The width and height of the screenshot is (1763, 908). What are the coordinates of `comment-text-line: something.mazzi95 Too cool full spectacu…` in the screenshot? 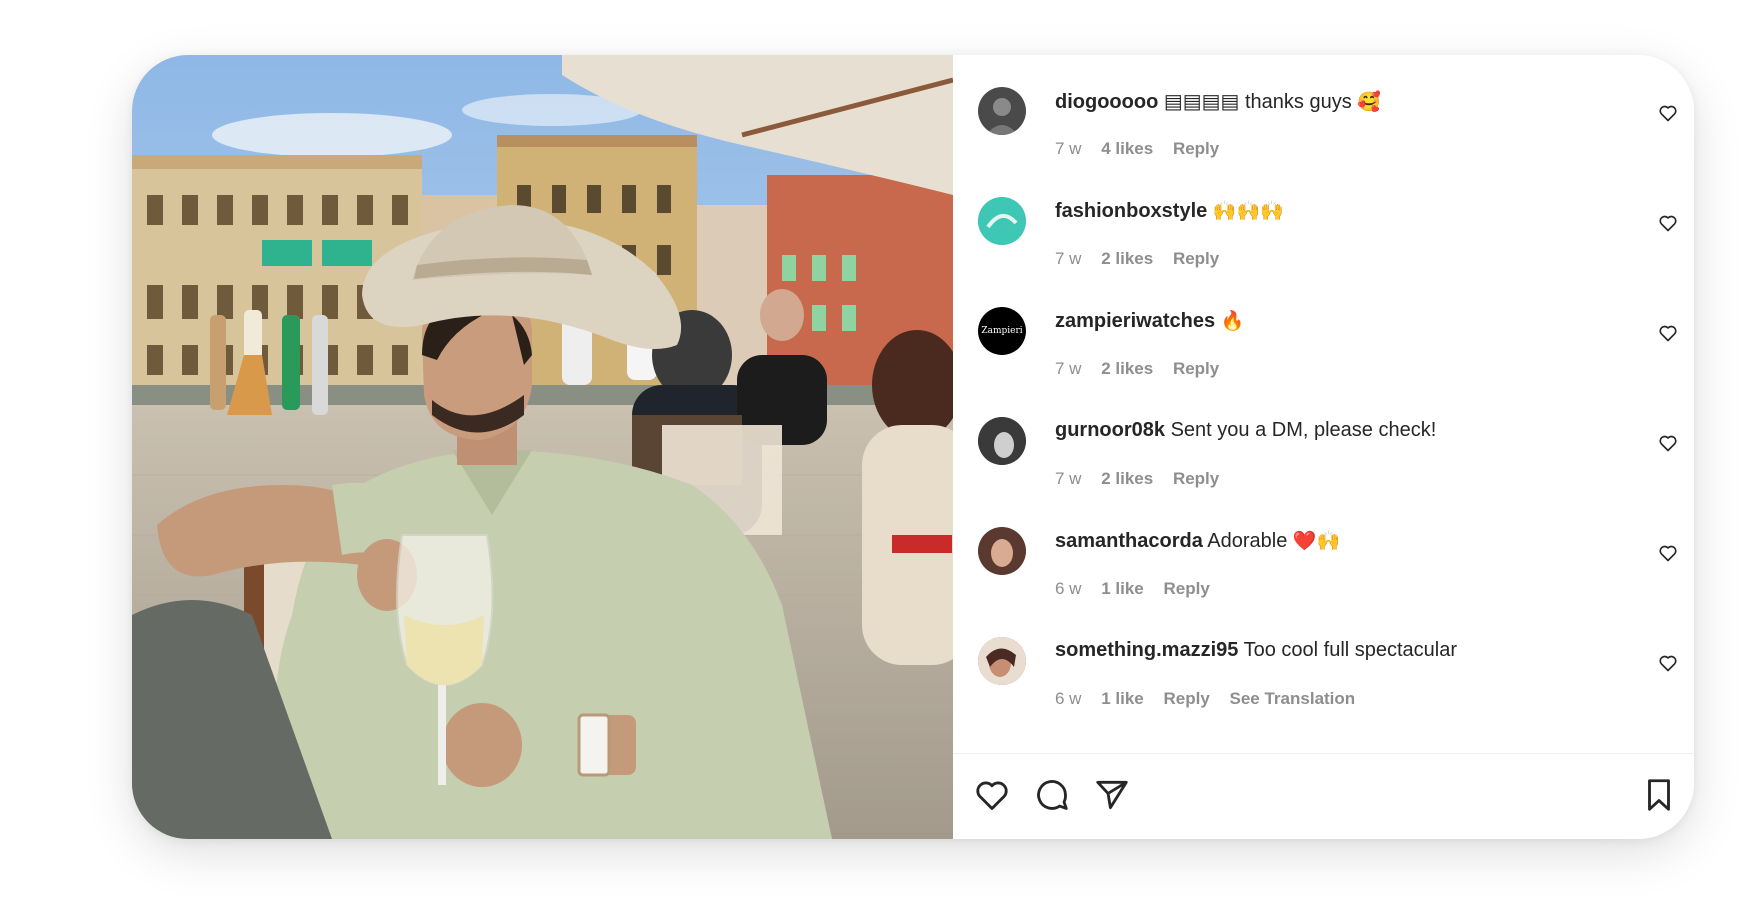 It's located at (1256, 650).